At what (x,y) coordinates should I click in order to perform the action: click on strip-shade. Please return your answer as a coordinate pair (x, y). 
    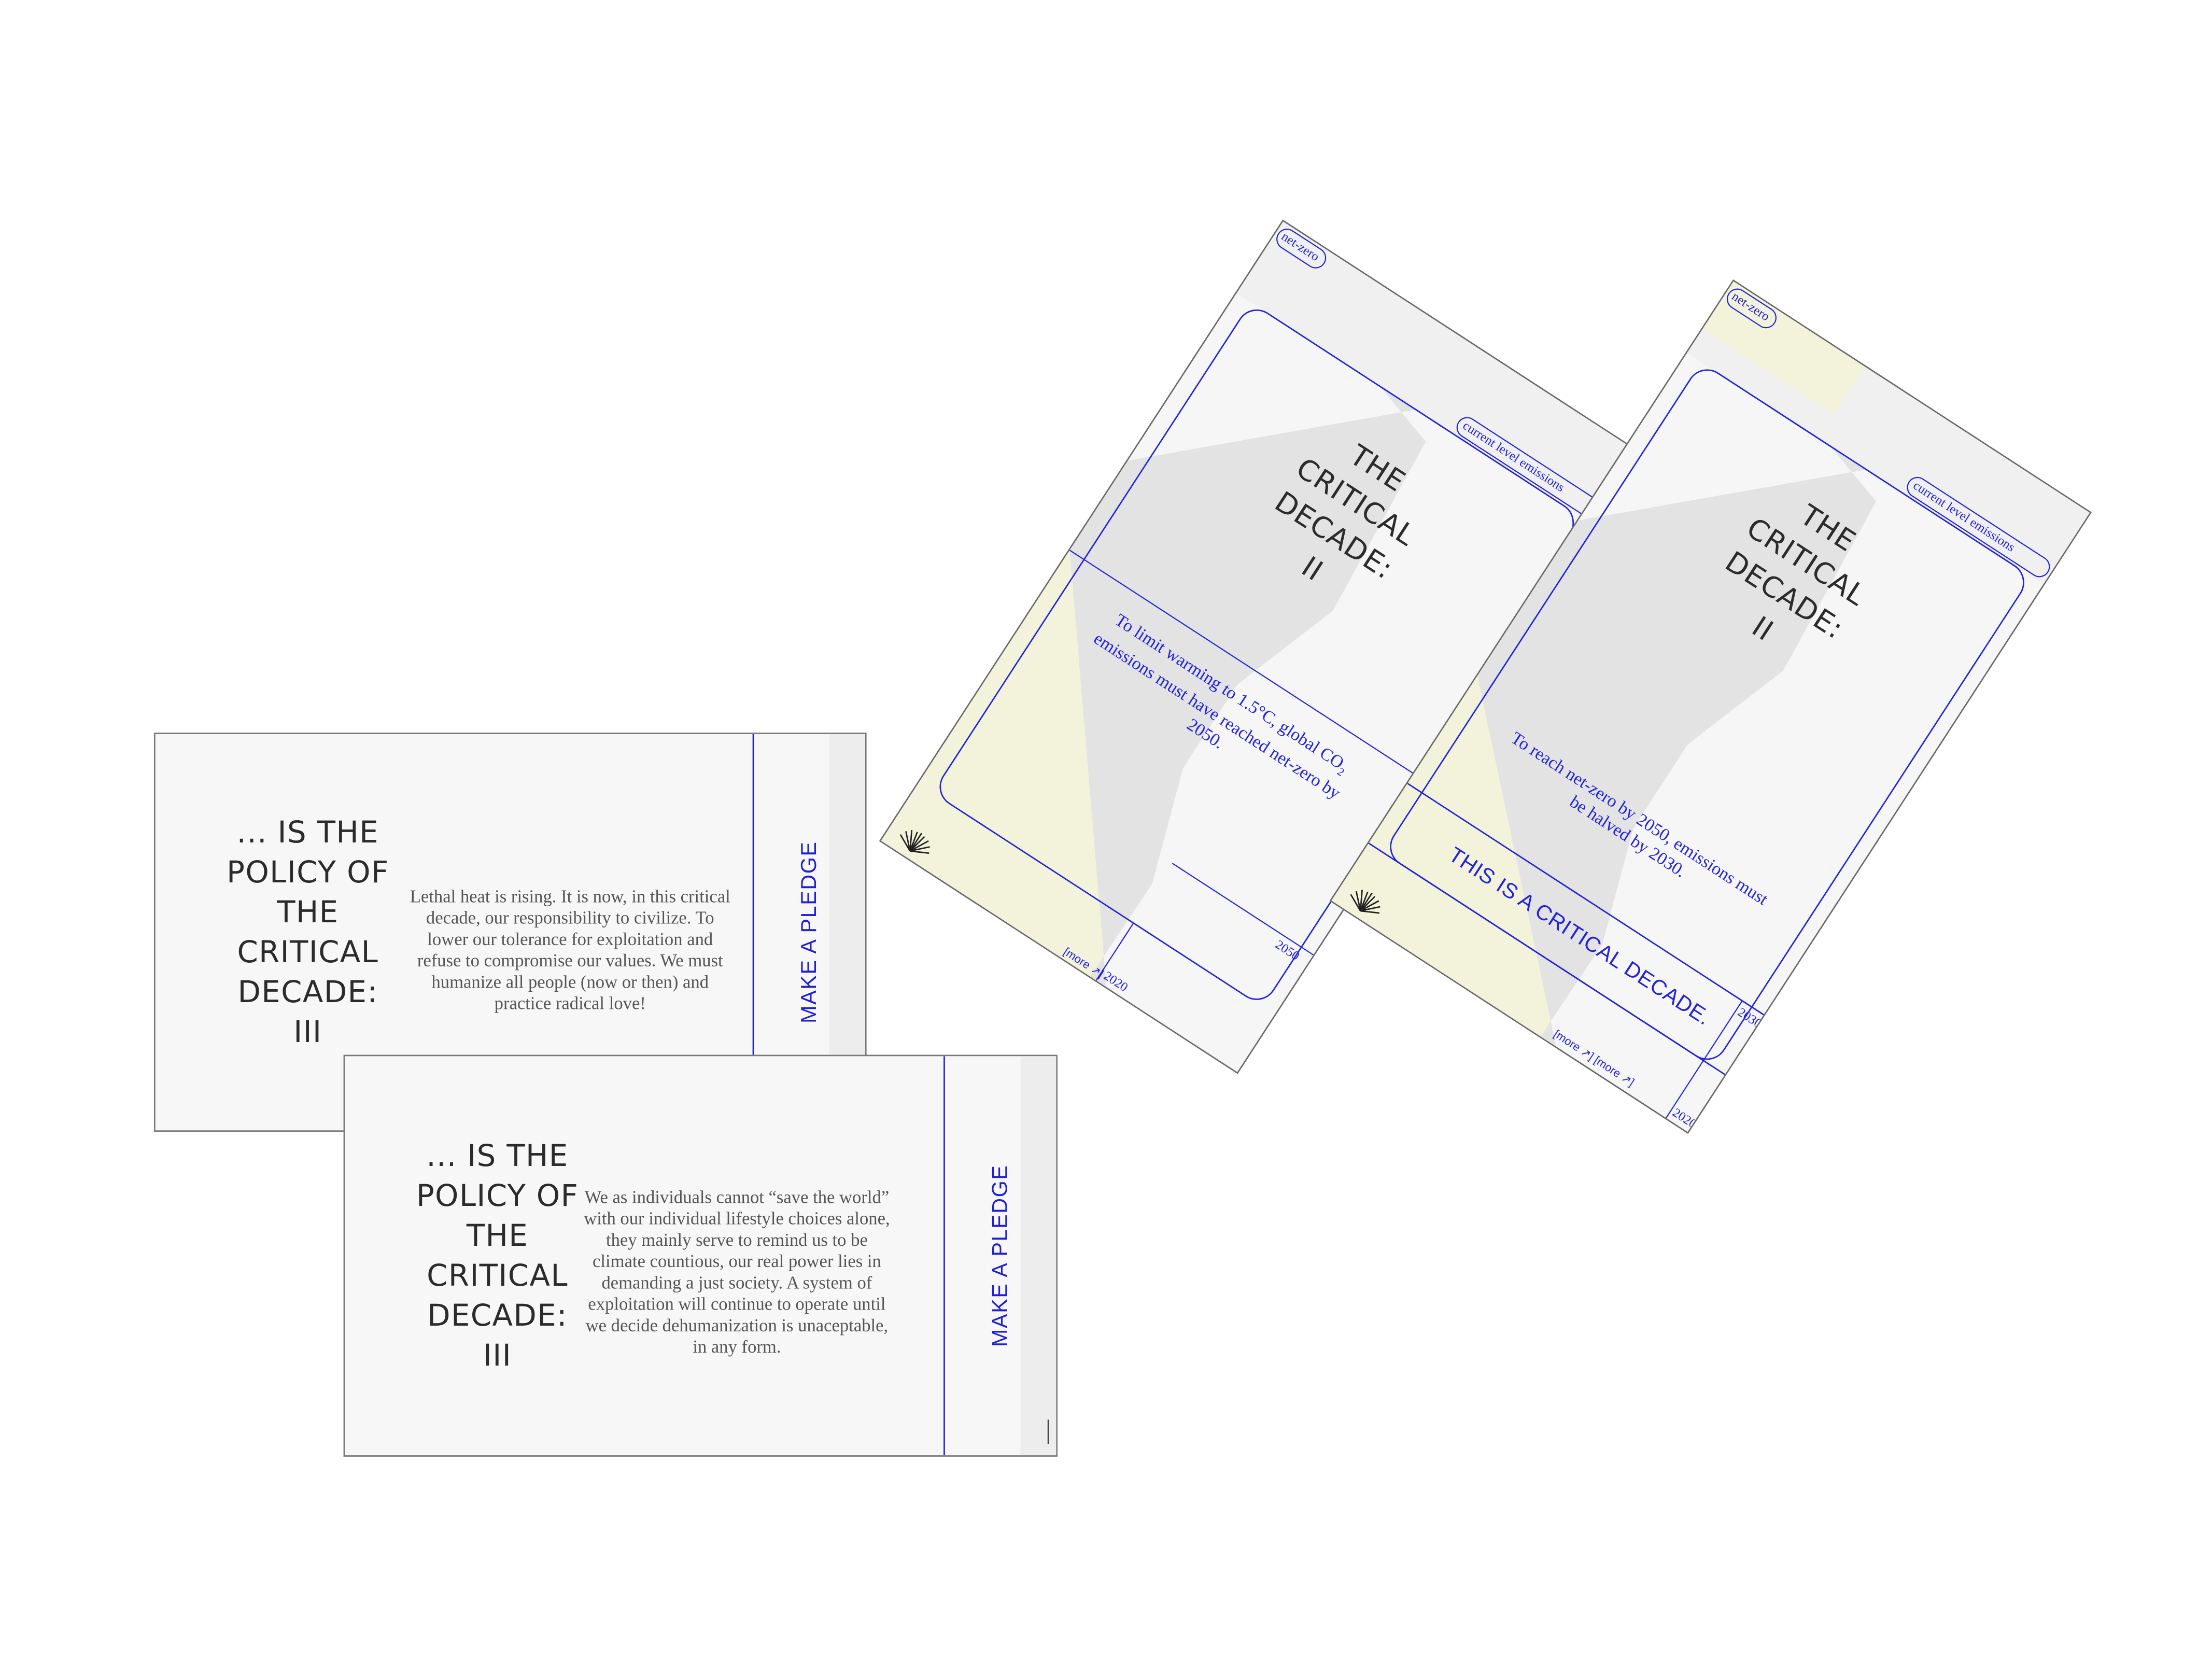
    Looking at the image, I should click on (1038, 1256).